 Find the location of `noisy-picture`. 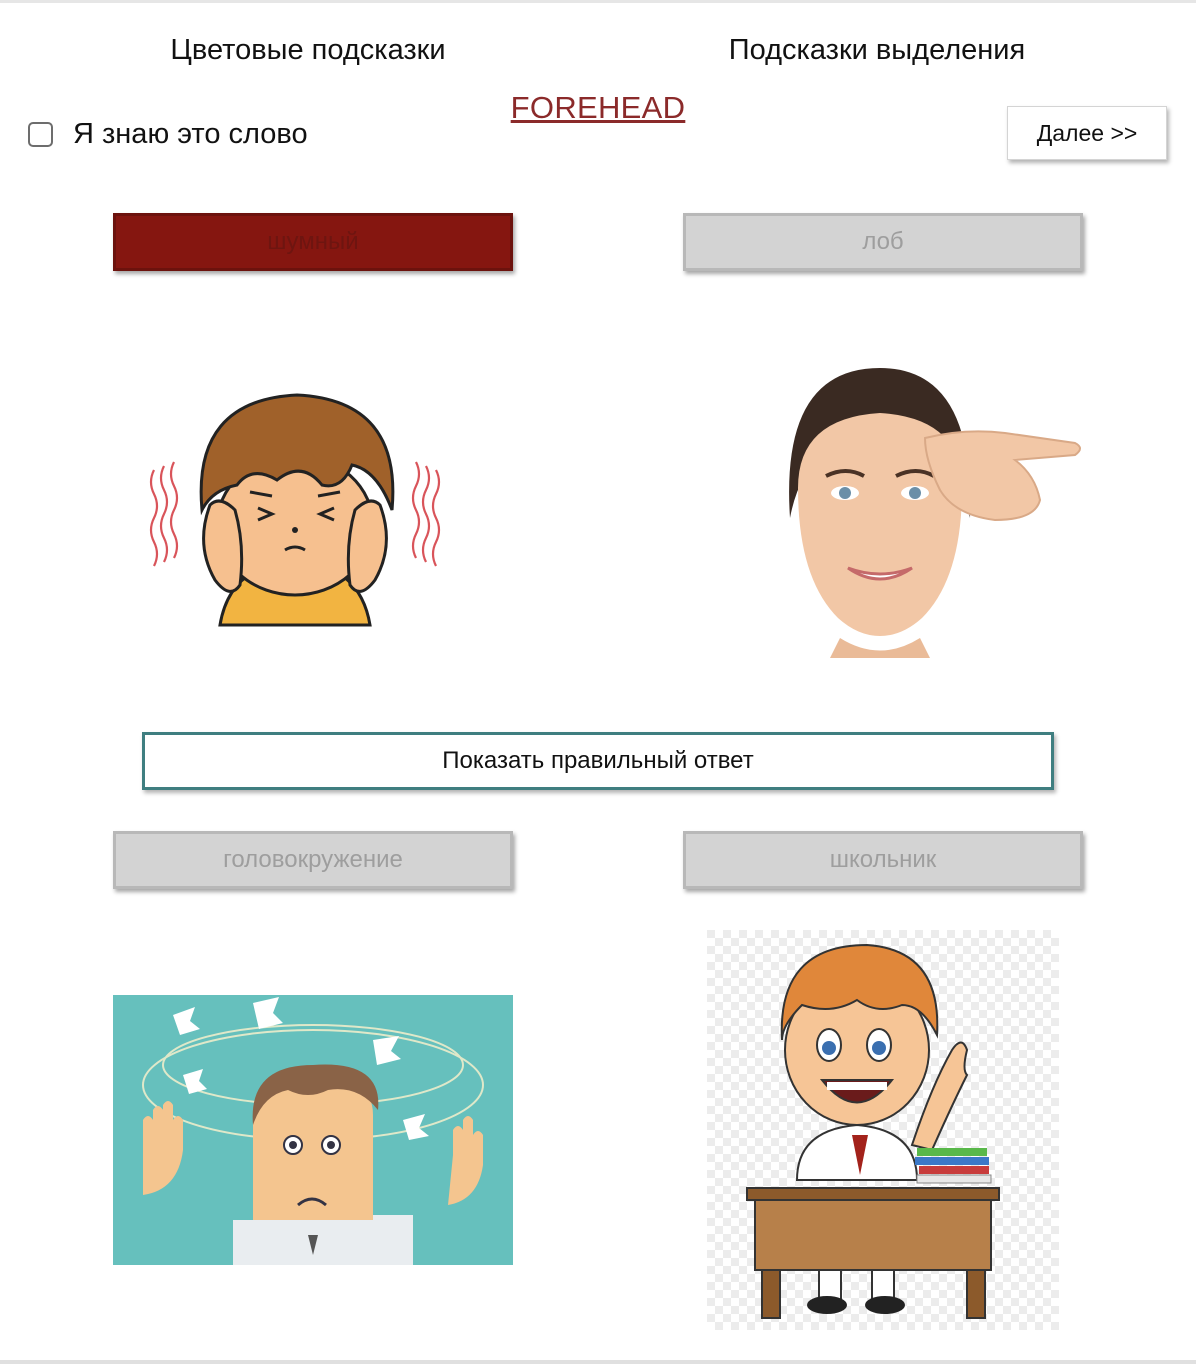

noisy-picture is located at coordinates (295, 515).